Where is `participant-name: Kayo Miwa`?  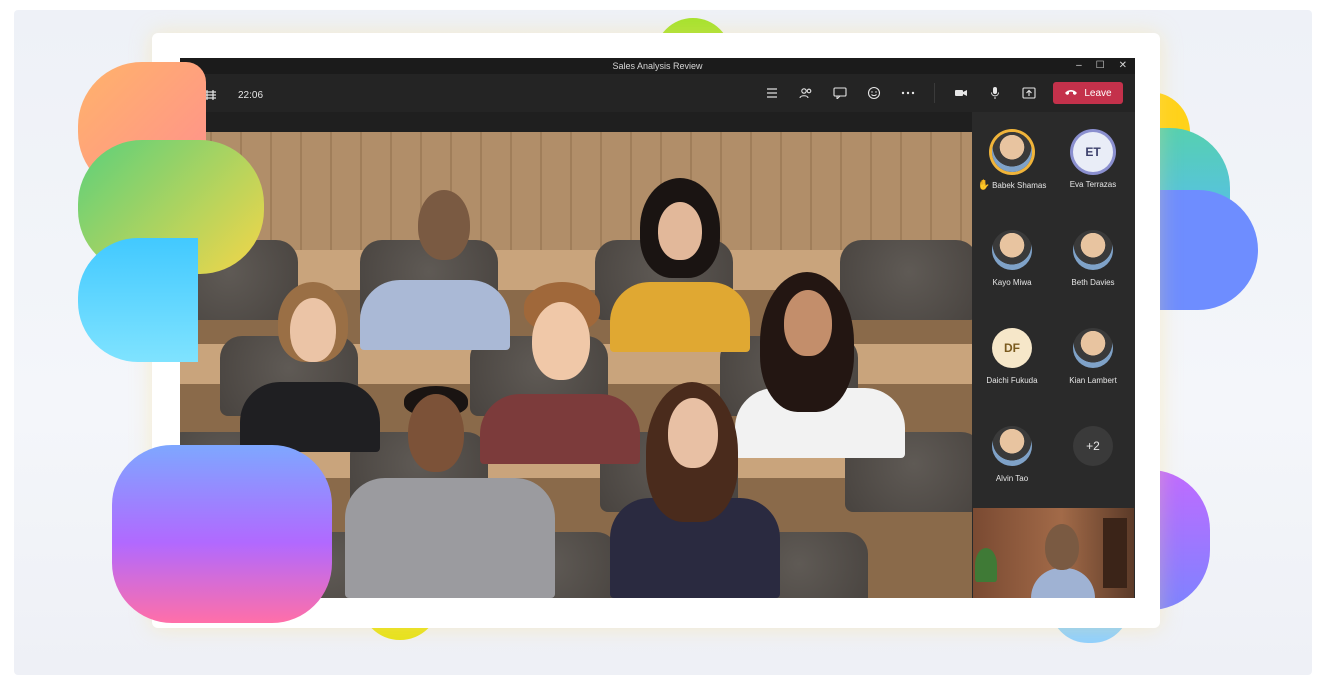
participant-name: Kayo Miwa is located at coordinates (1012, 282).